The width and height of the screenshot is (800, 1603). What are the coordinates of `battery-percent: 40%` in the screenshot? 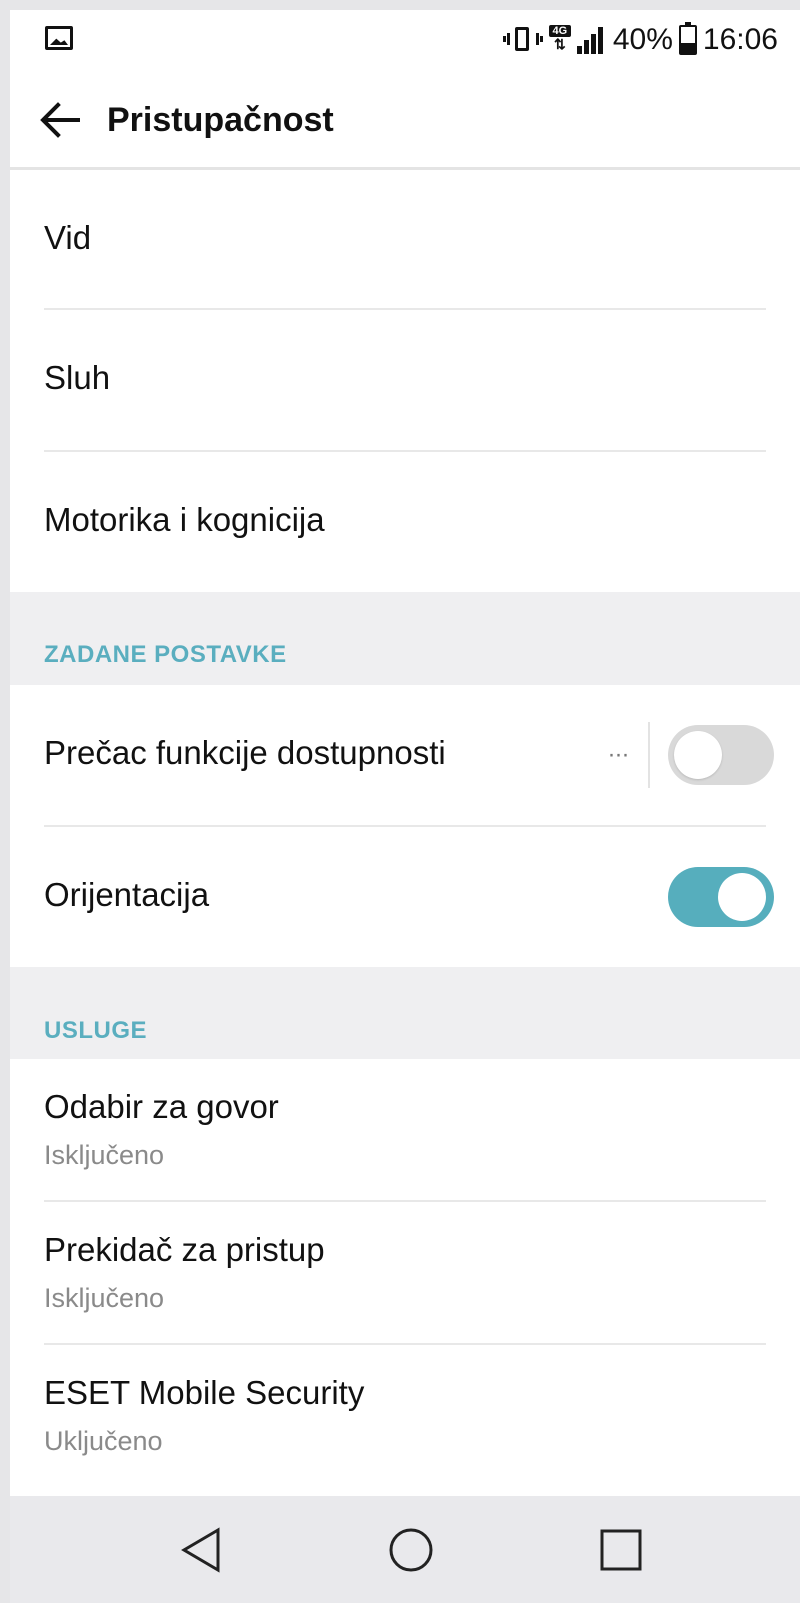 It's located at (642, 39).